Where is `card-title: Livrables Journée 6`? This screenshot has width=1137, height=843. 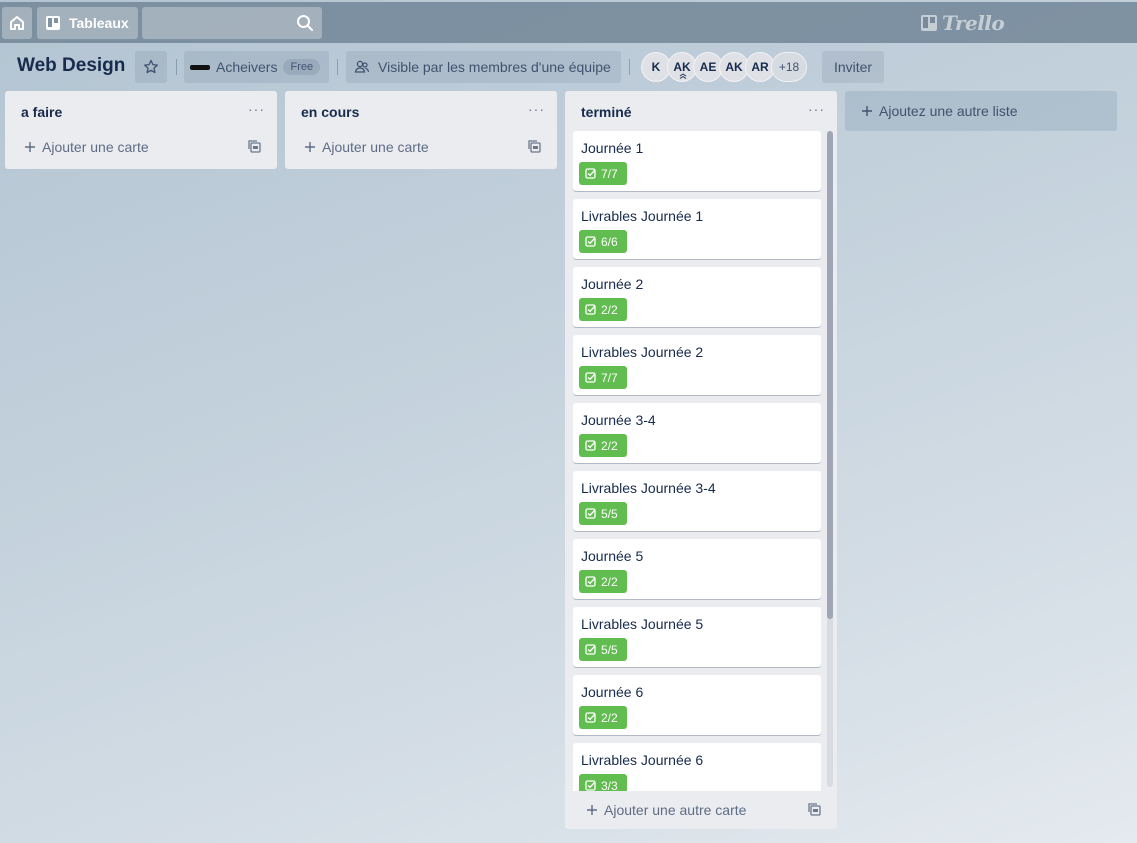 card-title: Livrables Journée 6 is located at coordinates (642, 760).